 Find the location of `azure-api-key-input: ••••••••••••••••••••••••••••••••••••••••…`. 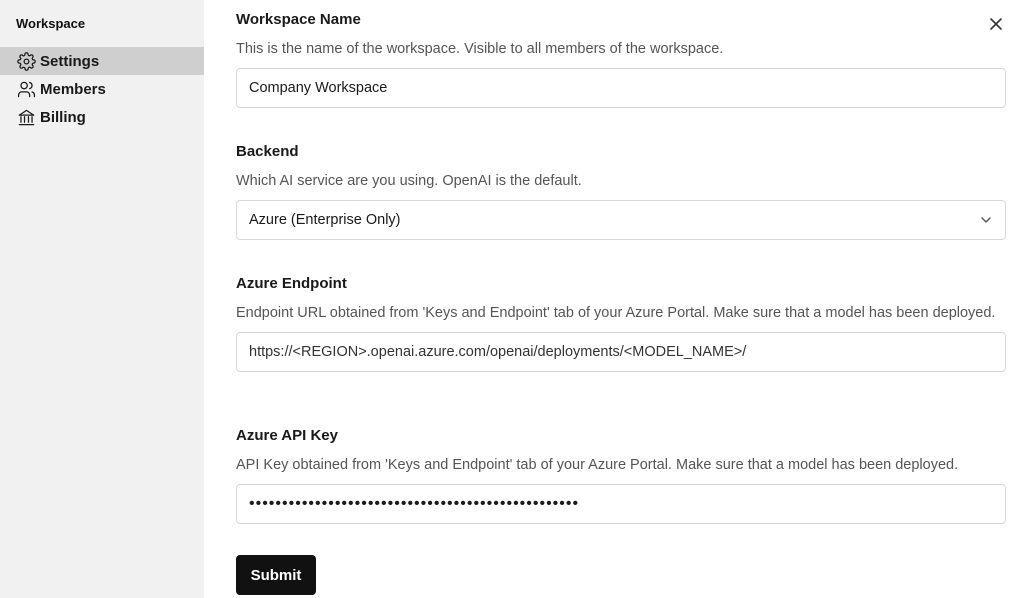

azure-api-key-input: ••••••••••••••••••••••••••••••••••••••••… is located at coordinates (621, 504).